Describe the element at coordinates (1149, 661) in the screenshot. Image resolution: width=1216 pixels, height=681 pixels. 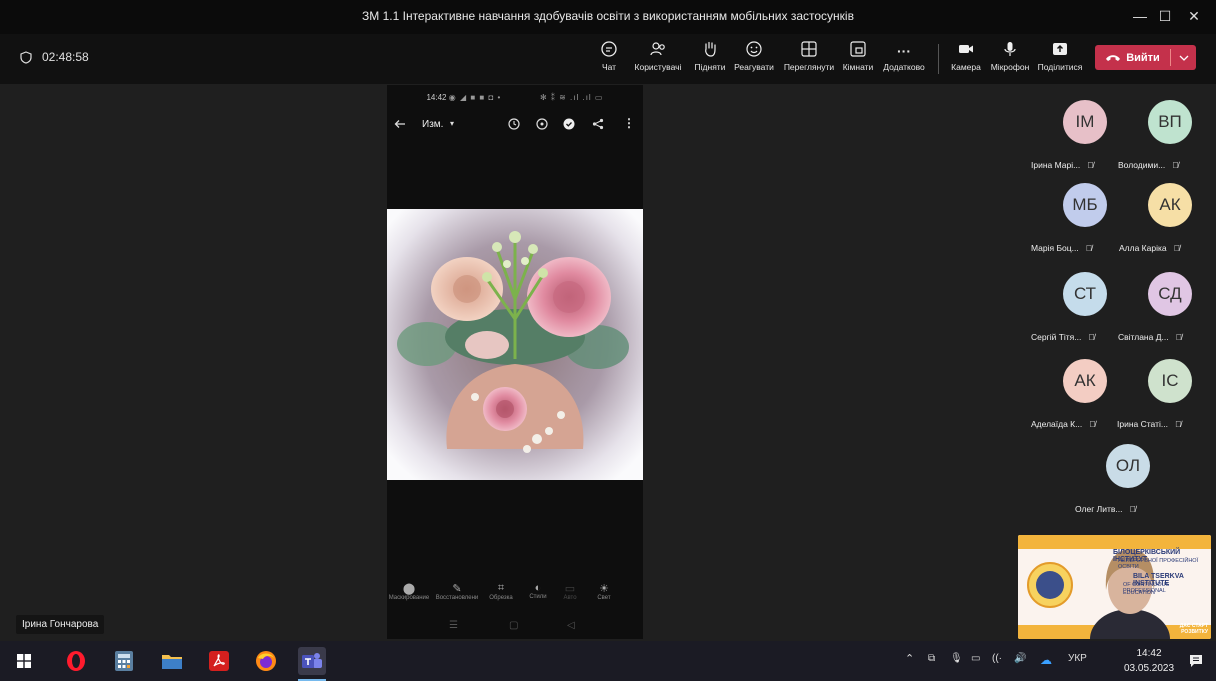
I see `taskbar-clock: 14:42 03.05.2023` at that location.